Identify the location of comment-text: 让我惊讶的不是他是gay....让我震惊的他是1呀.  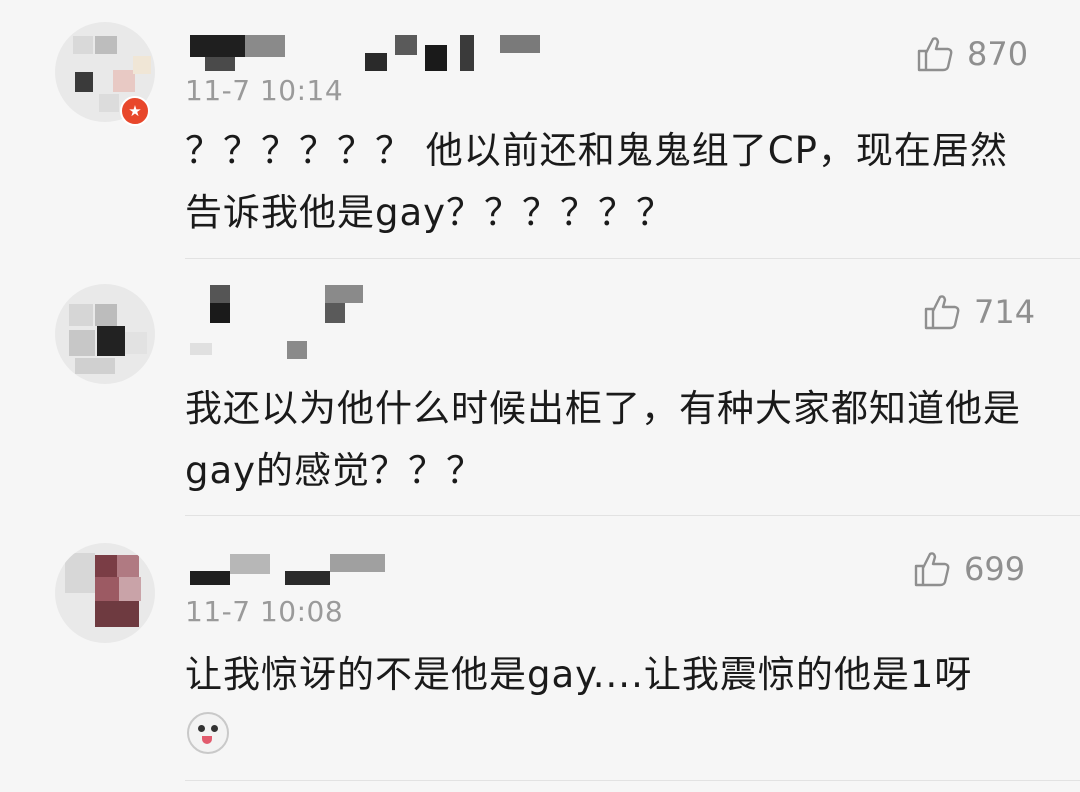
(579, 674).